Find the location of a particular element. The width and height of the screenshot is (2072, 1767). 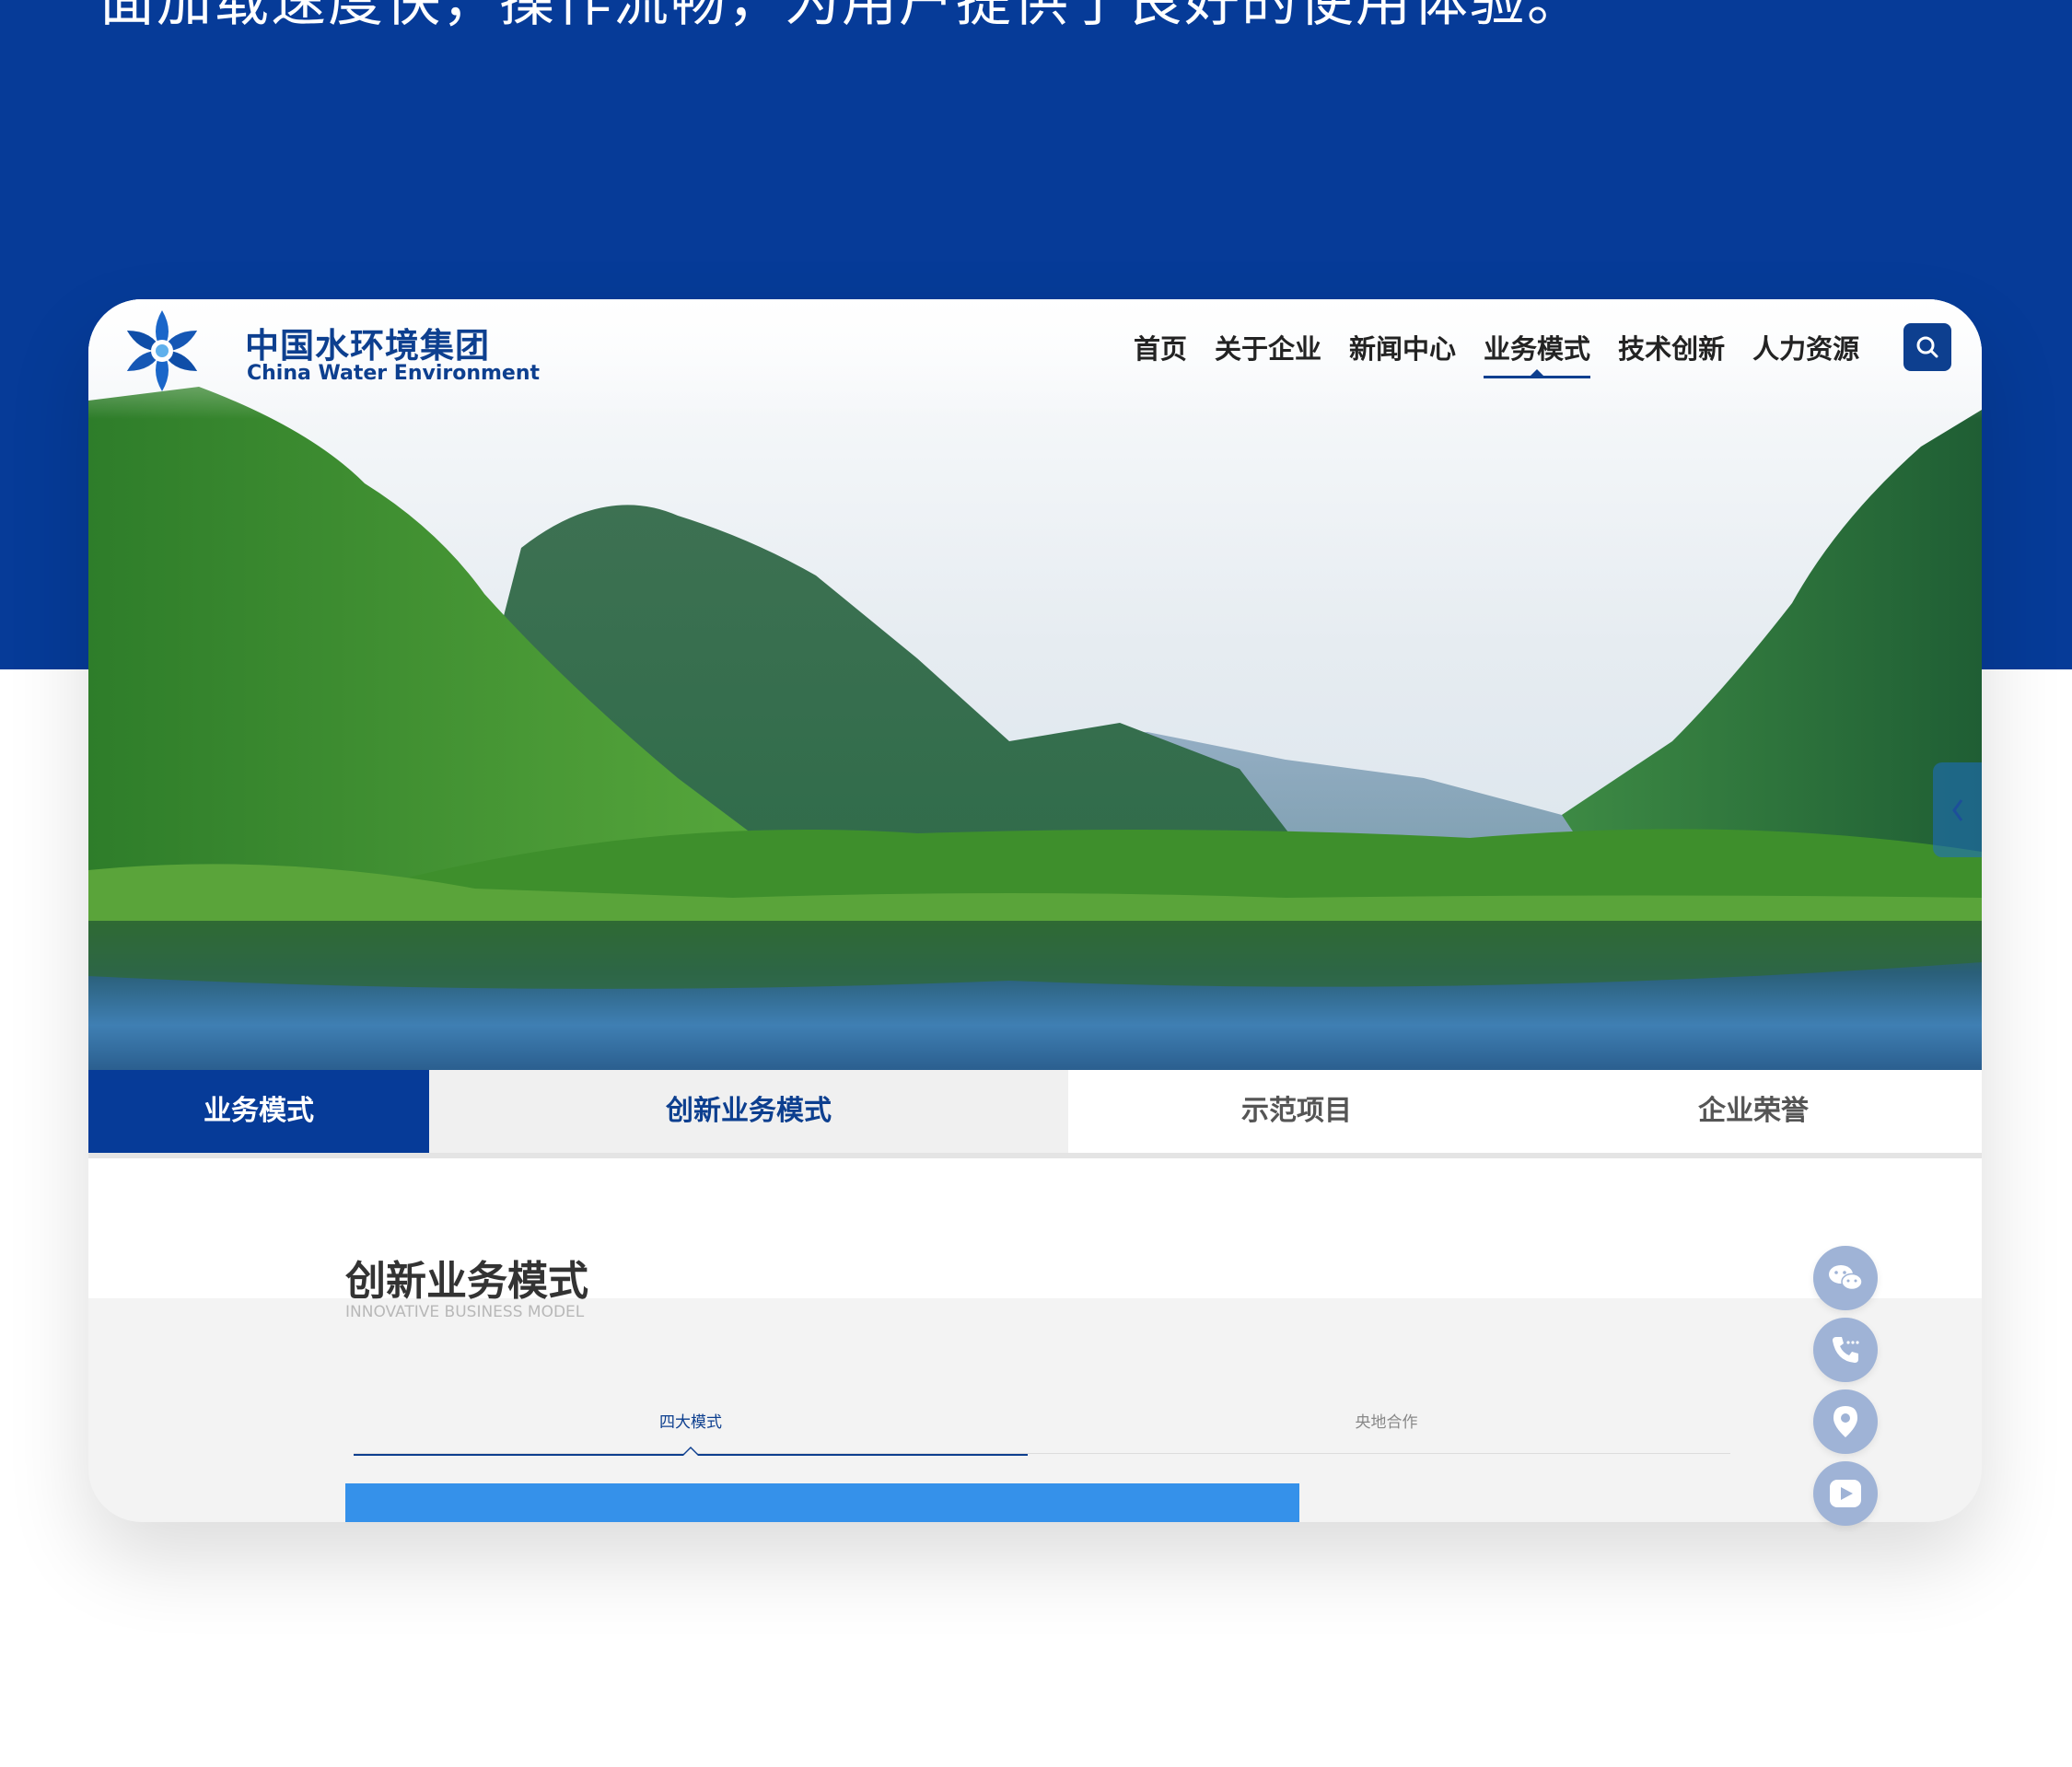

phone-icon is located at coordinates (1846, 1350).